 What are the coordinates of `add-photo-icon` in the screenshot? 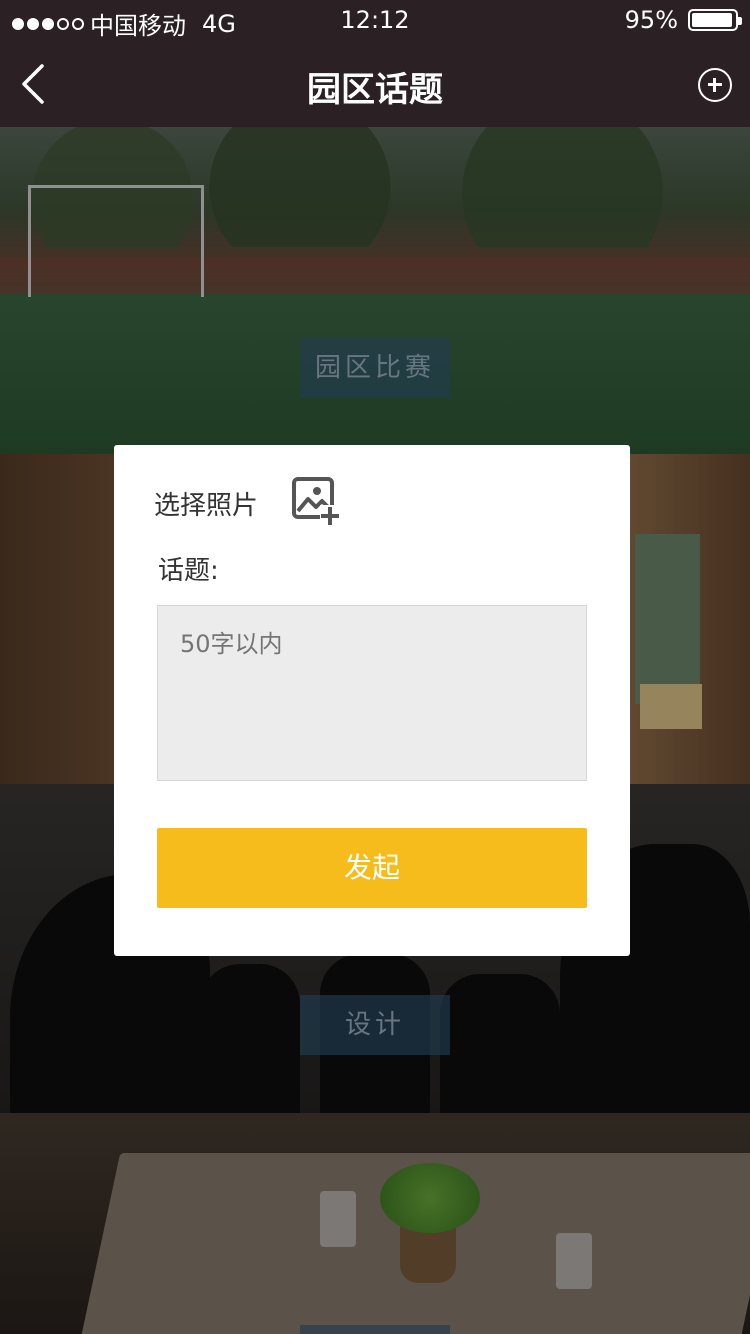 It's located at (316, 501).